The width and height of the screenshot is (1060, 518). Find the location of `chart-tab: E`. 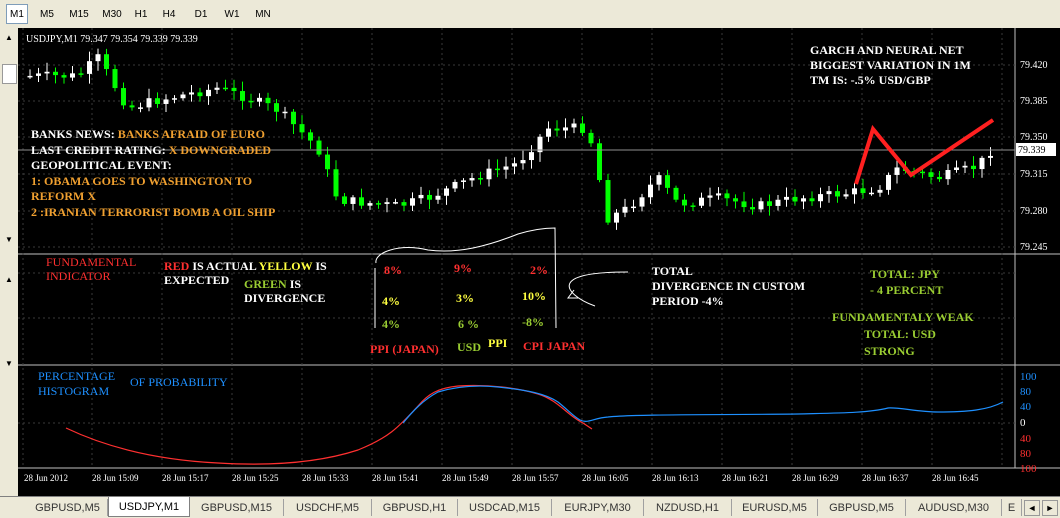

chart-tab: E is located at coordinates (1012, 507).